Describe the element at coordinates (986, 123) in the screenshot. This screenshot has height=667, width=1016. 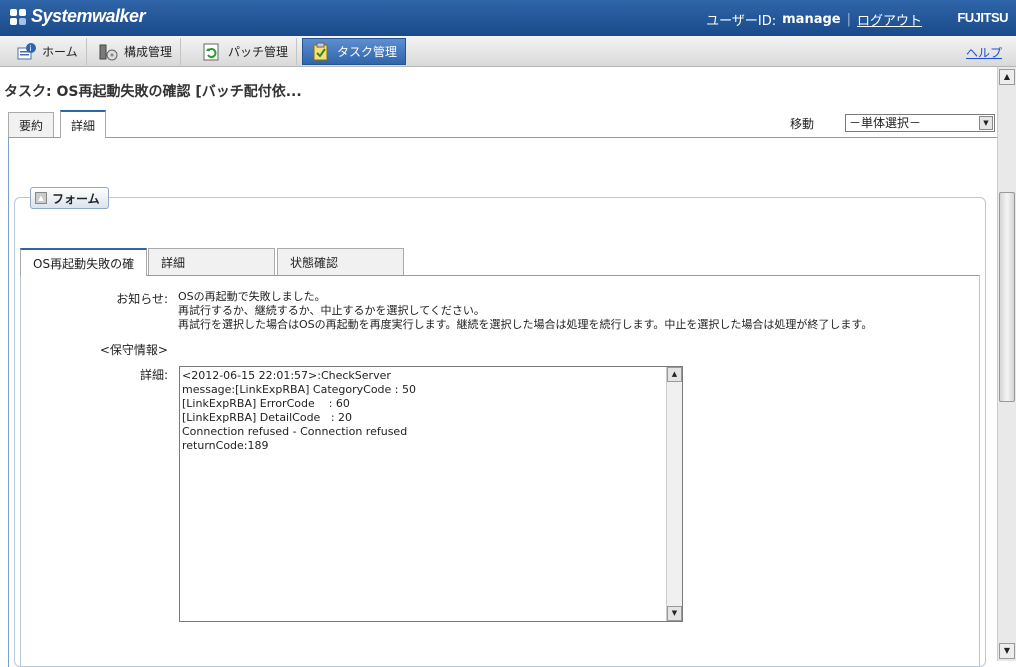
I see `chevron-down-icon: ▼` at that location.